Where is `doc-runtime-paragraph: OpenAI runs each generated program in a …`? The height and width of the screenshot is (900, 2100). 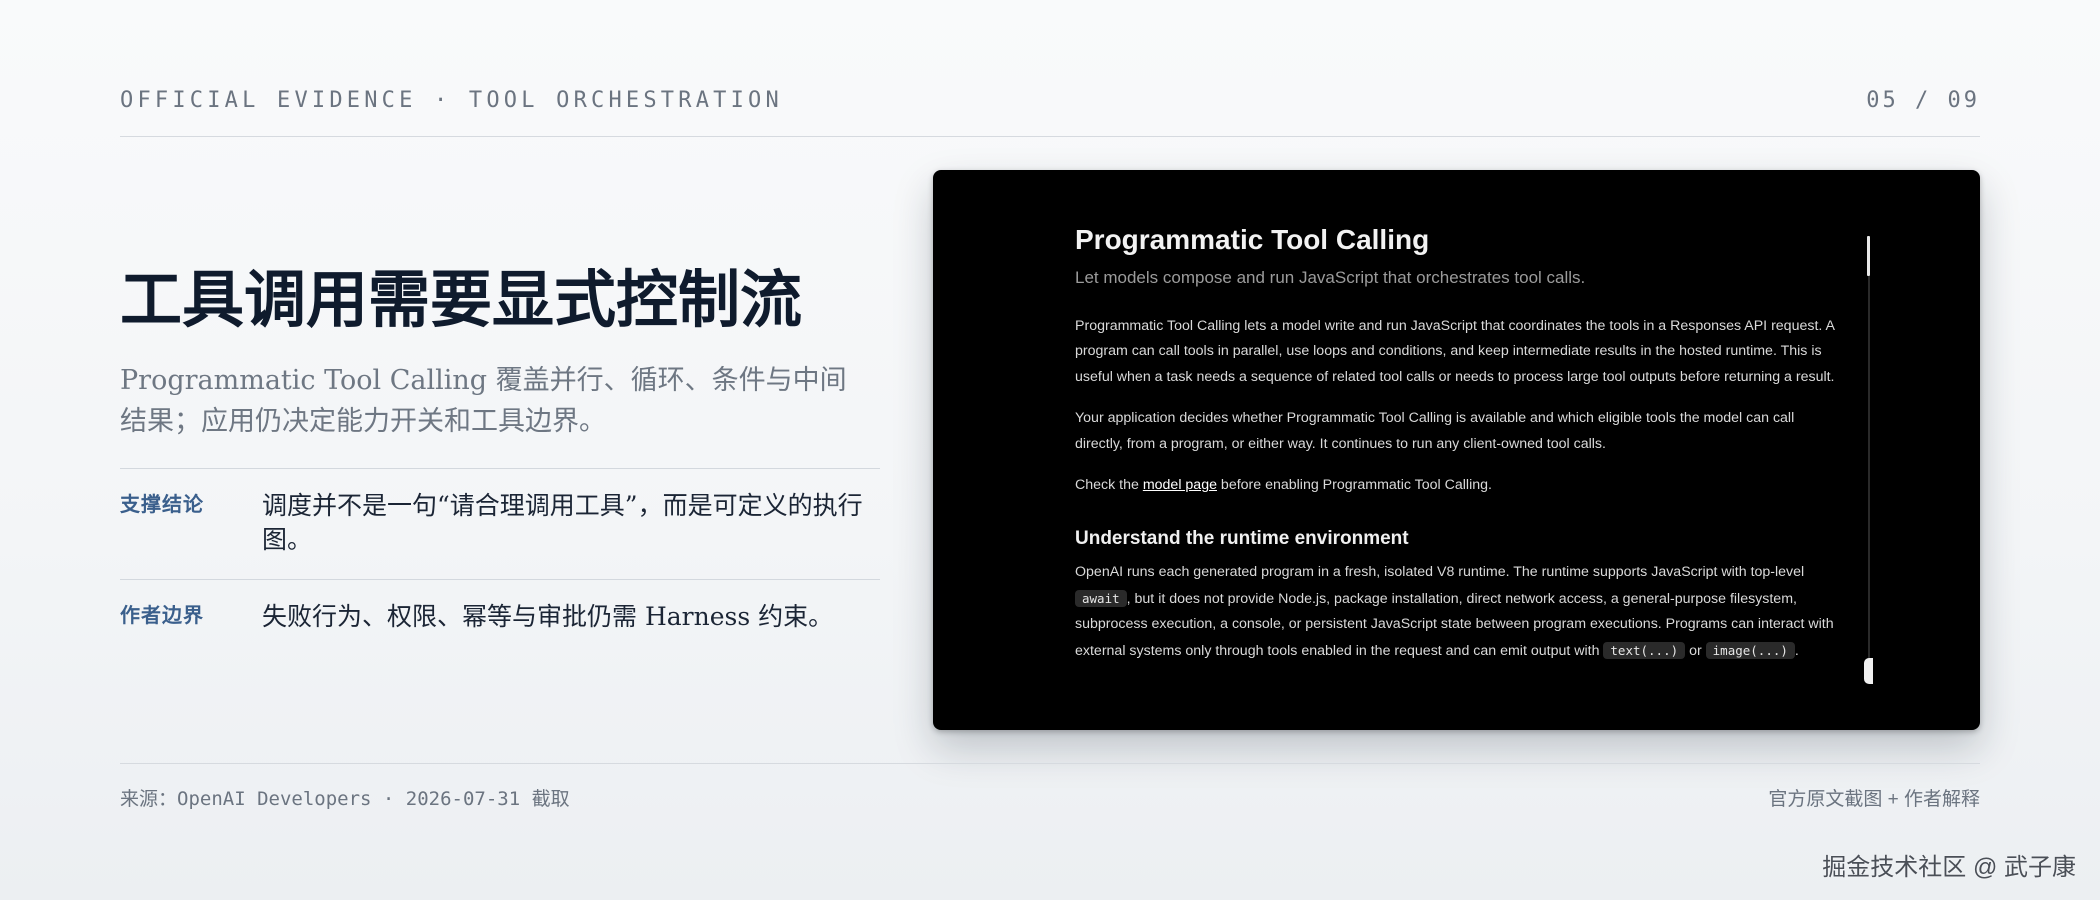
doc-runtime-paragraph: OpenAI runs each generated program in a … is located at coordinates (1455, 612).